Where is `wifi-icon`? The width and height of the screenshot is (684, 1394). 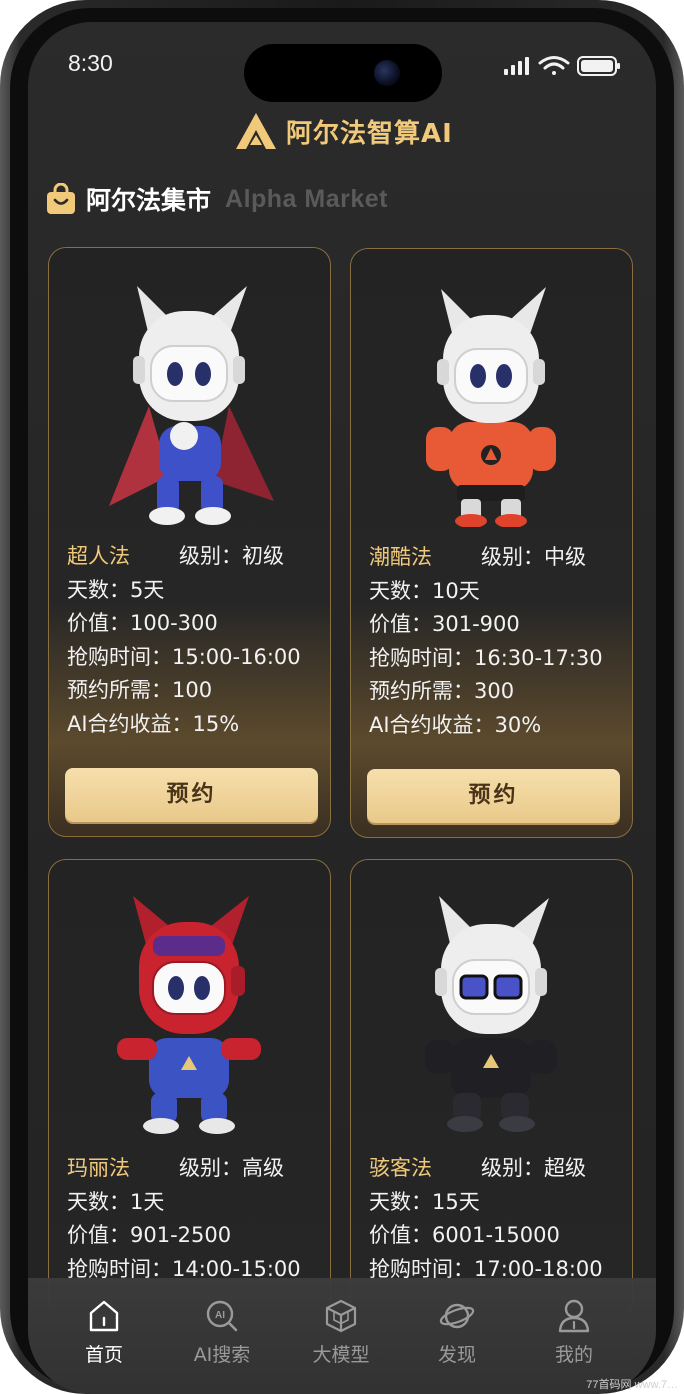 wifi-icon is located at coordinates (554, 65).